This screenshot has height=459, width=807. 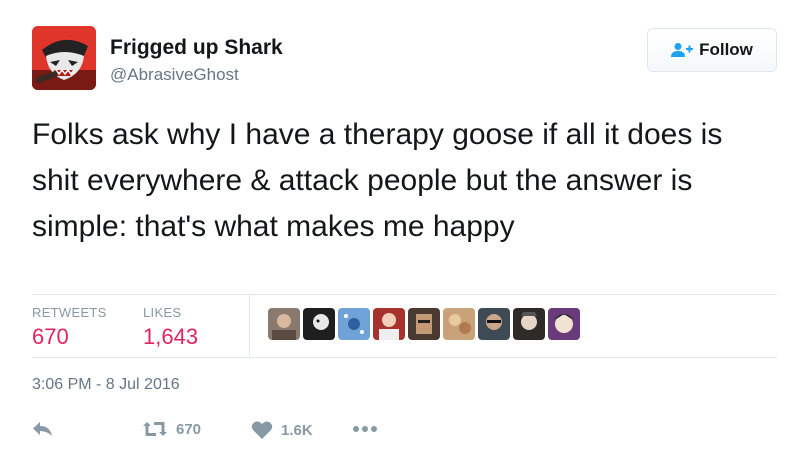 What do you see at coordinates (262, 430) in the screenshot?
I see `heart-icon` at bounding box center [262, 430].